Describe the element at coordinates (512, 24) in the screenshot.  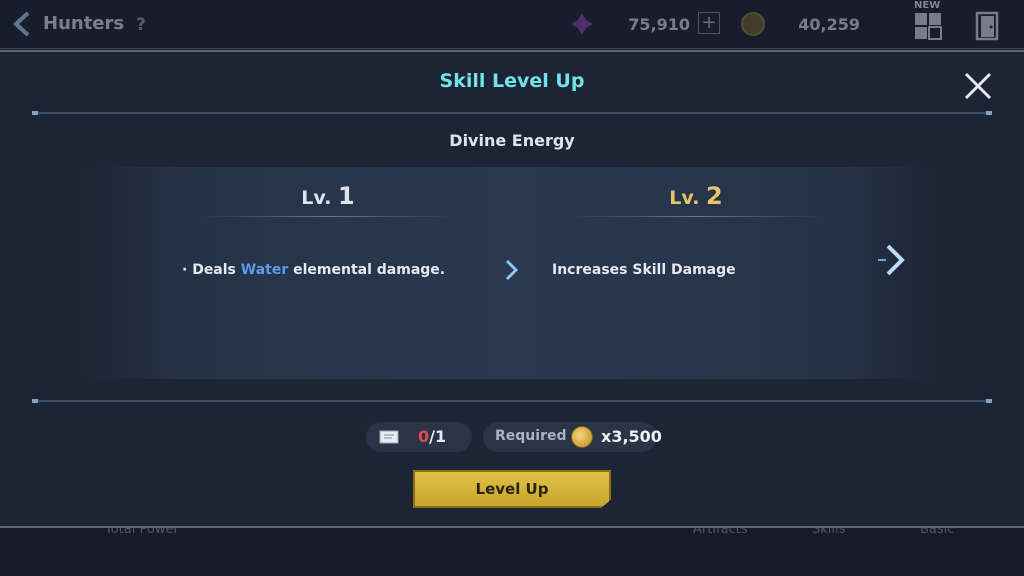
I see `top-bar: Hunters ? 75,910 + 40,259 NEW` at that location.